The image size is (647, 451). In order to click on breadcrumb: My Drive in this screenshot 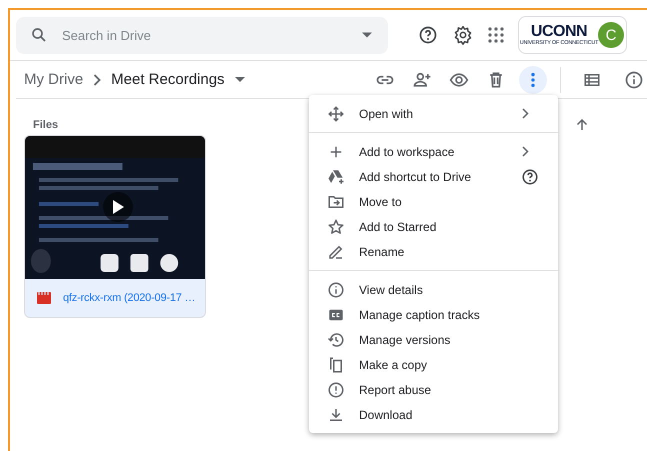, I will do `click(54, 79)`.